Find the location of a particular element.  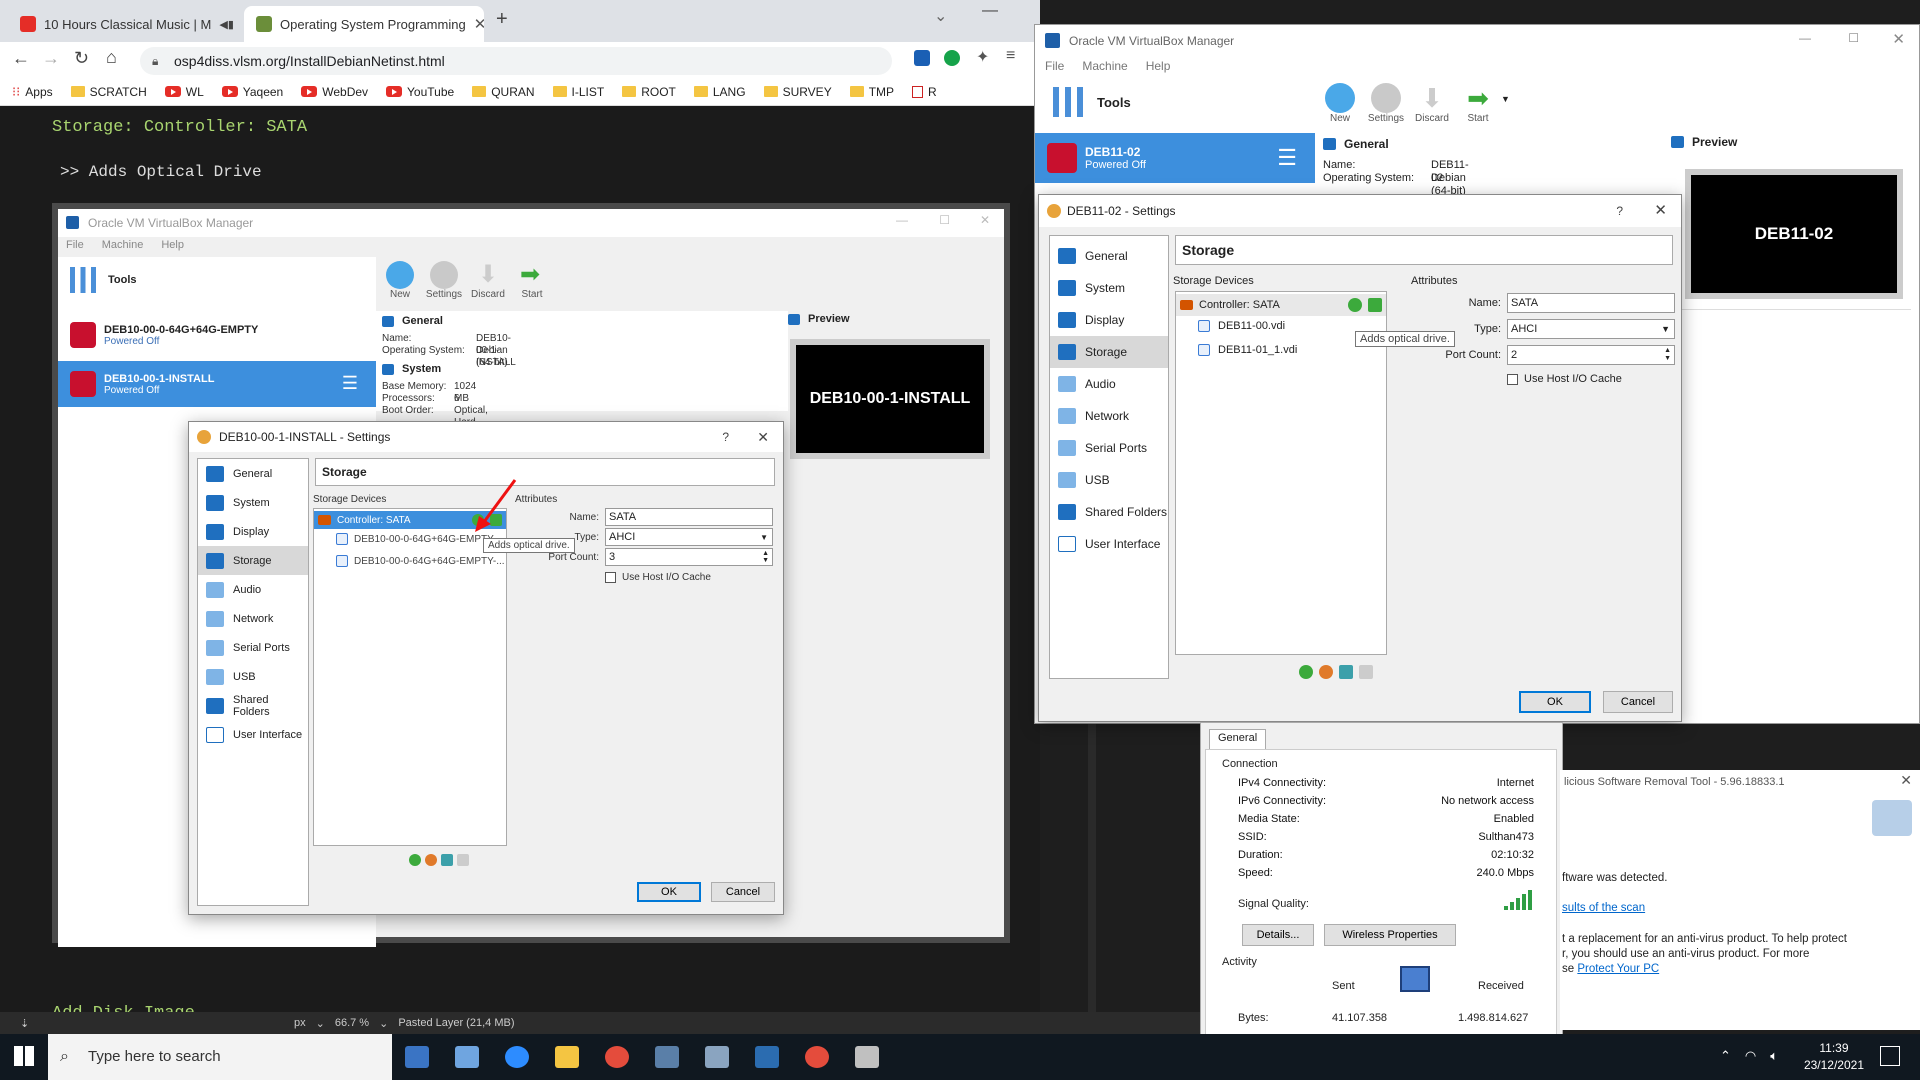

name-field: SATA is located at coordinates (1591, 303).